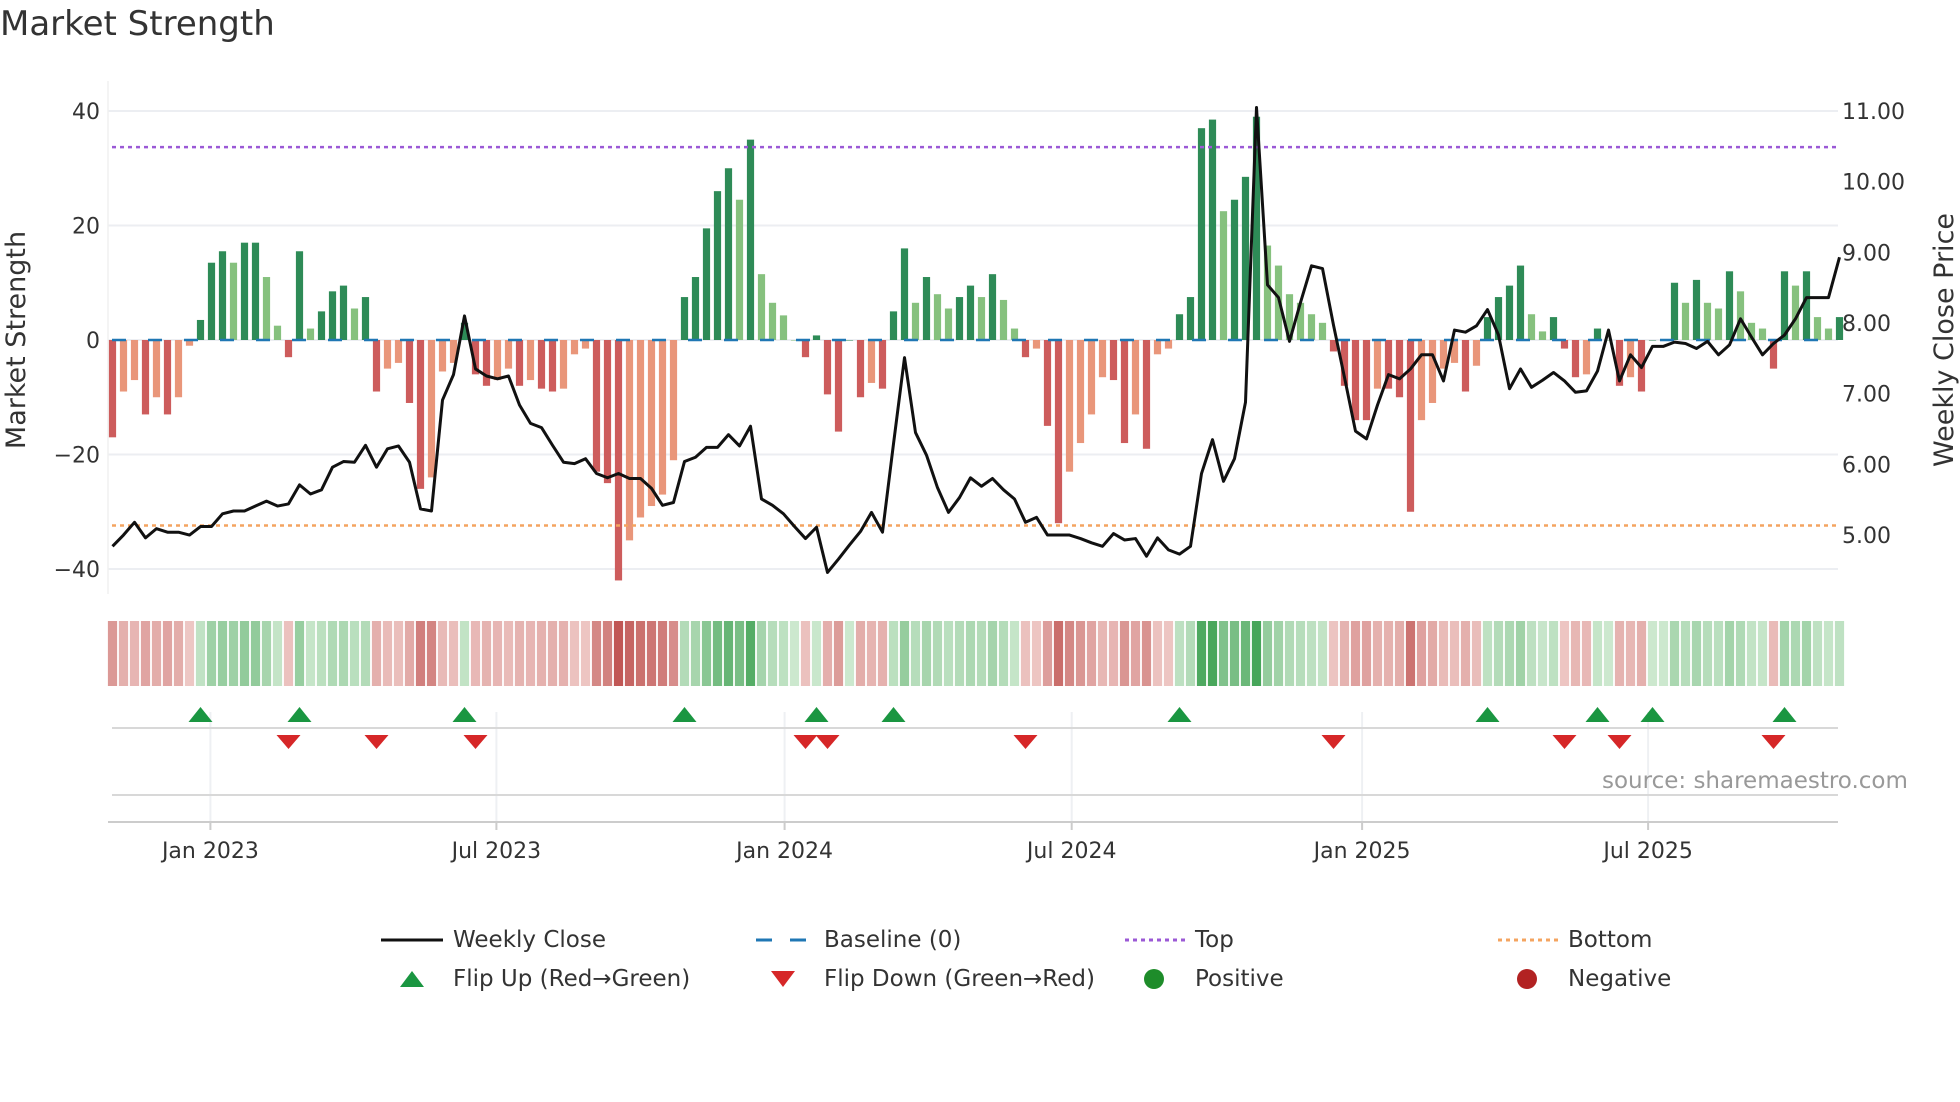 The height and width of the screenshot is (1102, 1960). I want to click on y2-tick-label: 6.00, so click(1866, 465).